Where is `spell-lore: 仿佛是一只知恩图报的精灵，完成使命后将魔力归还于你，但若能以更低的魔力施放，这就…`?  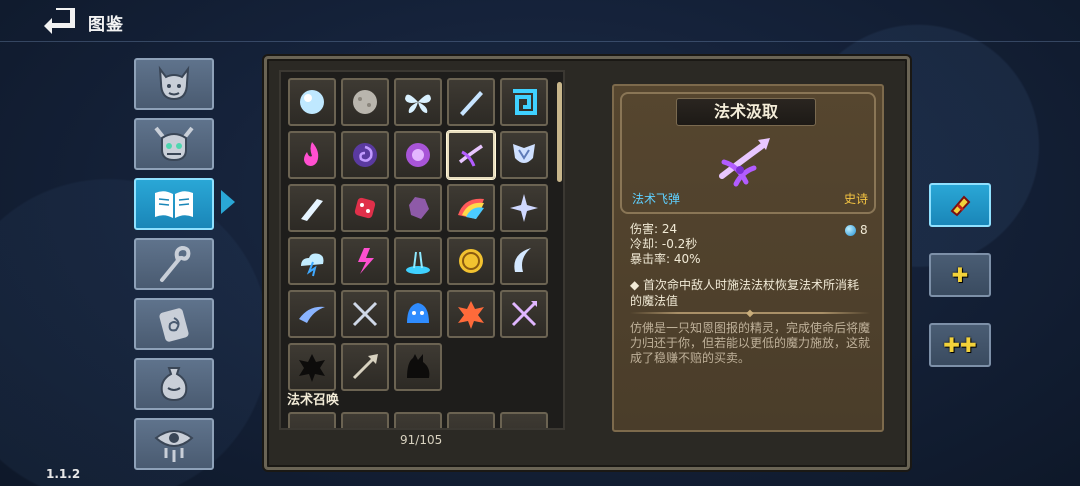
spell-lore: 仿佛是一只知恩图报的精灵，完成使命后将魔力归还于你，但若能以更低的魔力施放，这就… is located at coordinates (750, 343).